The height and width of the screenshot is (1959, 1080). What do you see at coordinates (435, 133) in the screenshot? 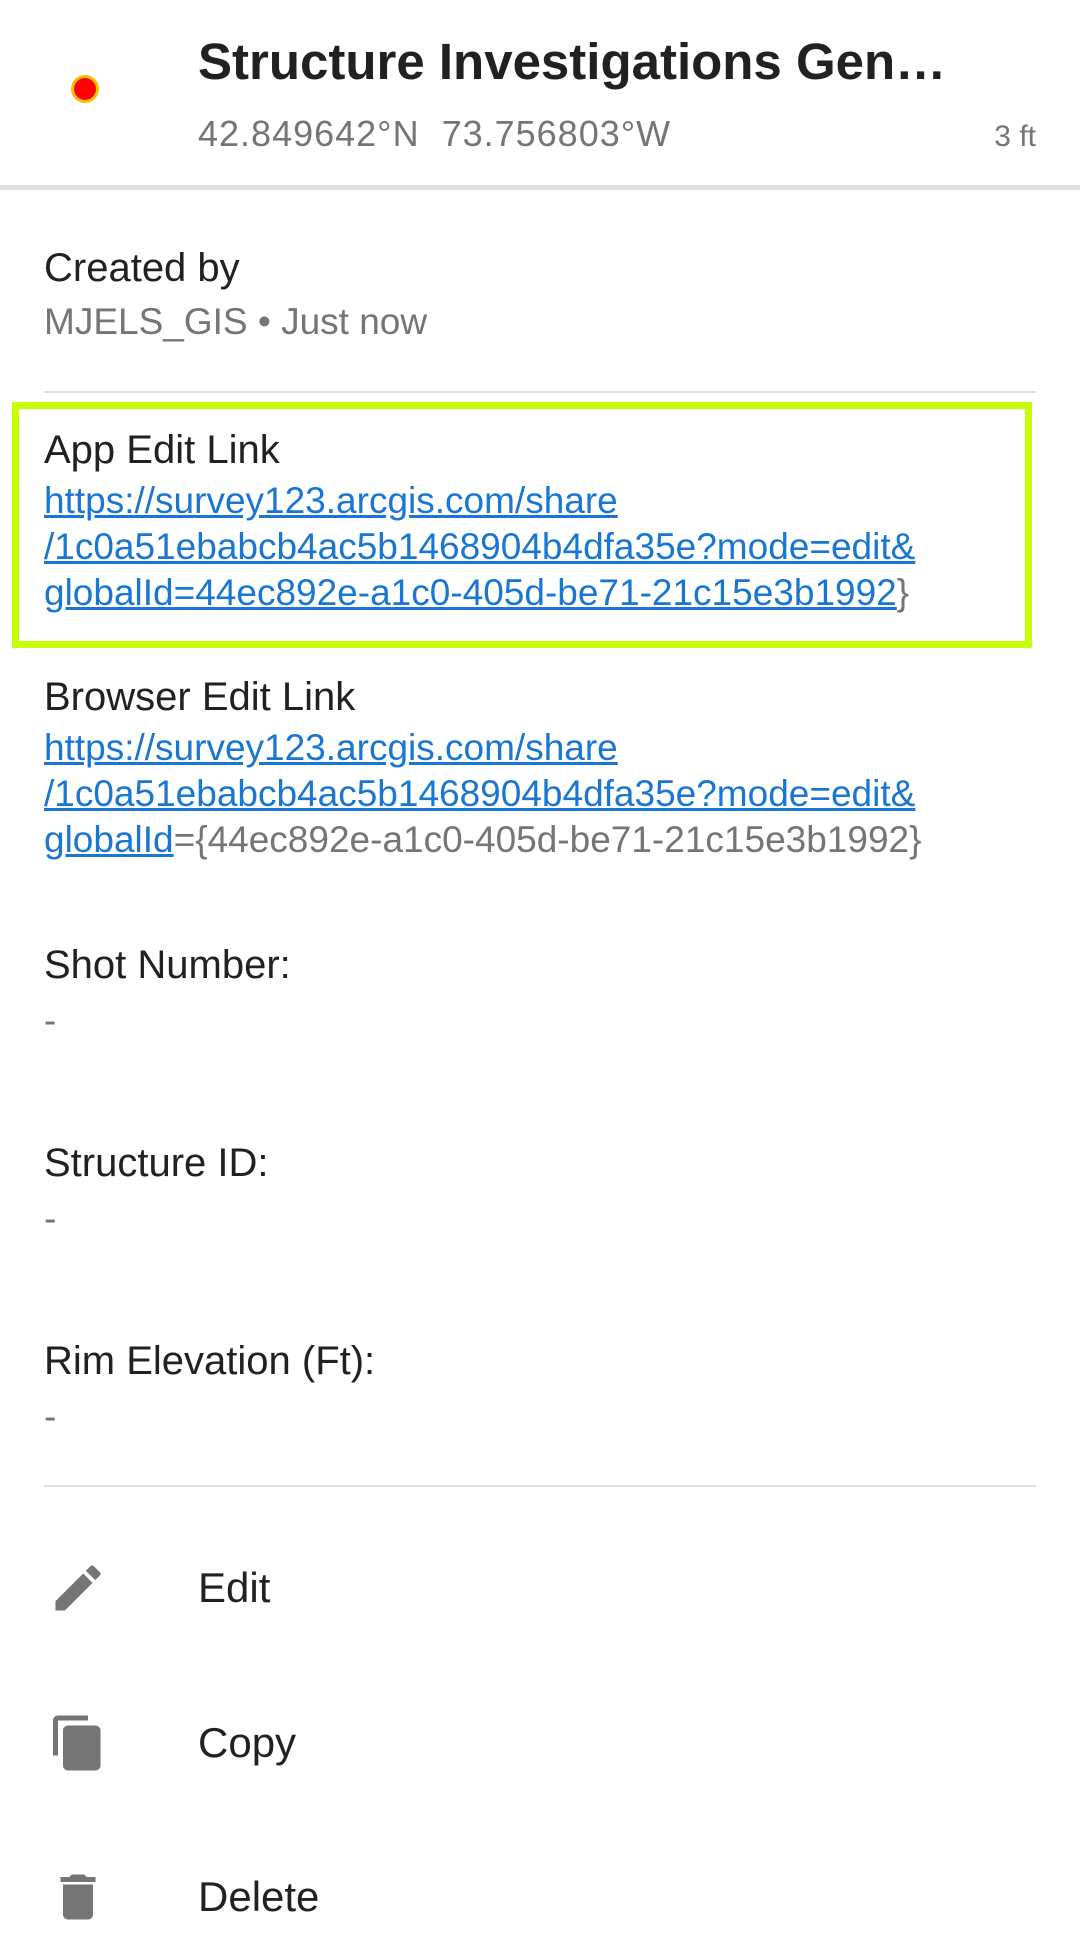
I see `coordinates: 42.849642°N 73.756803°W` at bounding box center [435, 133].